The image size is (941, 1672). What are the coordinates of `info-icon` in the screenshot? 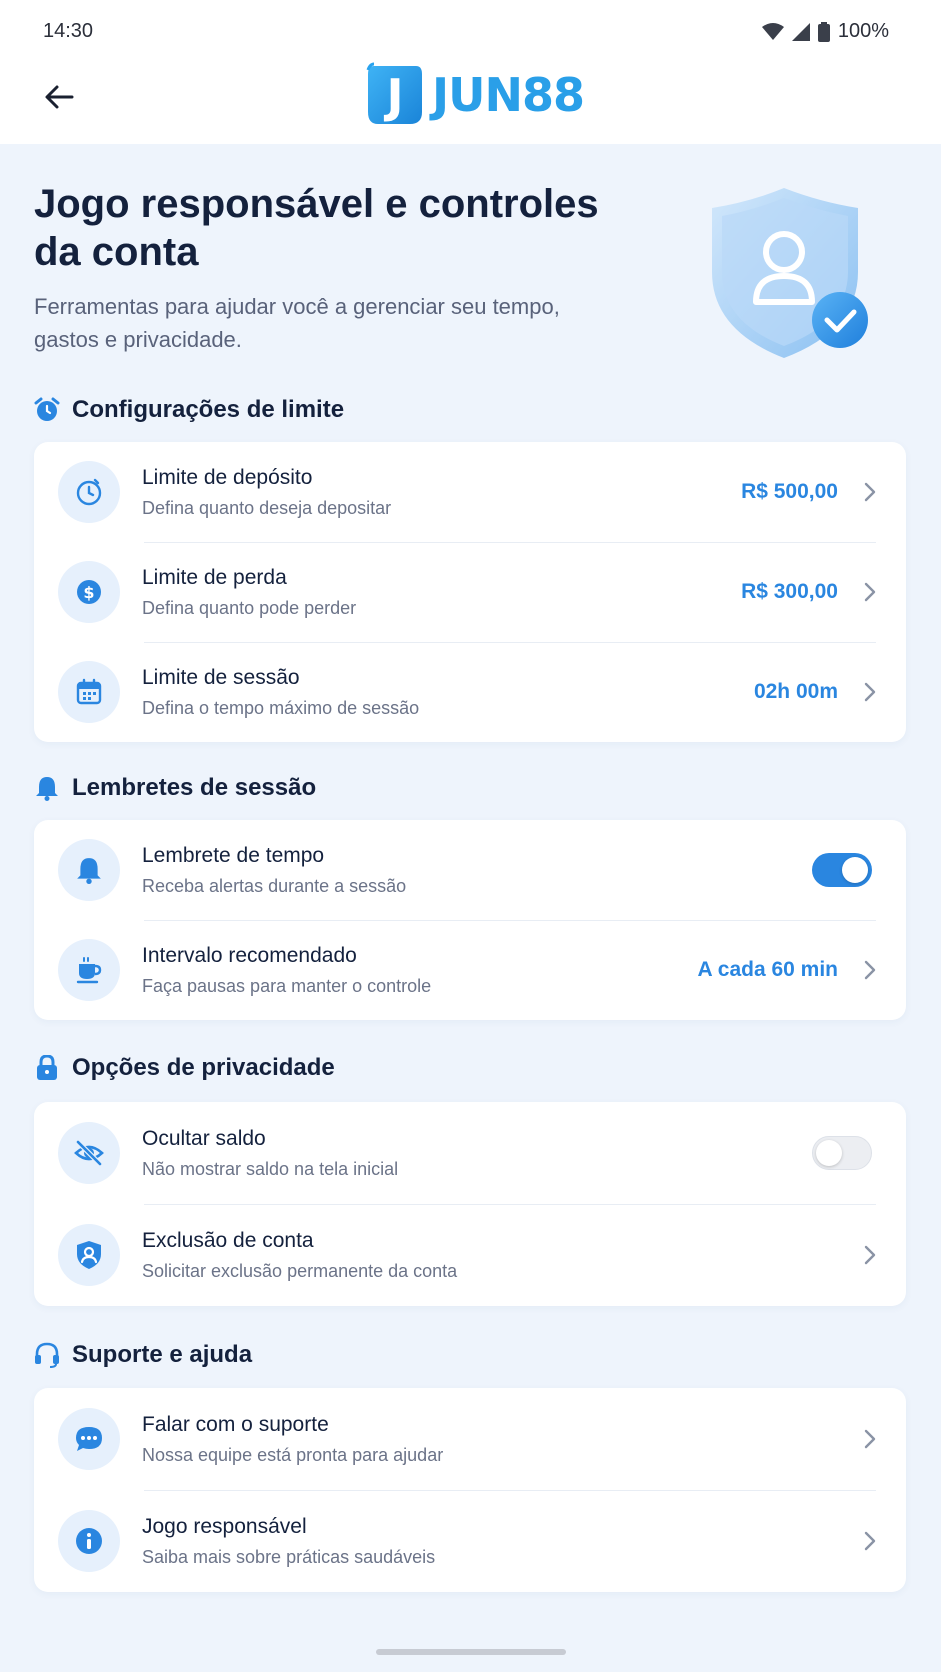 It's located at (89, 1541).